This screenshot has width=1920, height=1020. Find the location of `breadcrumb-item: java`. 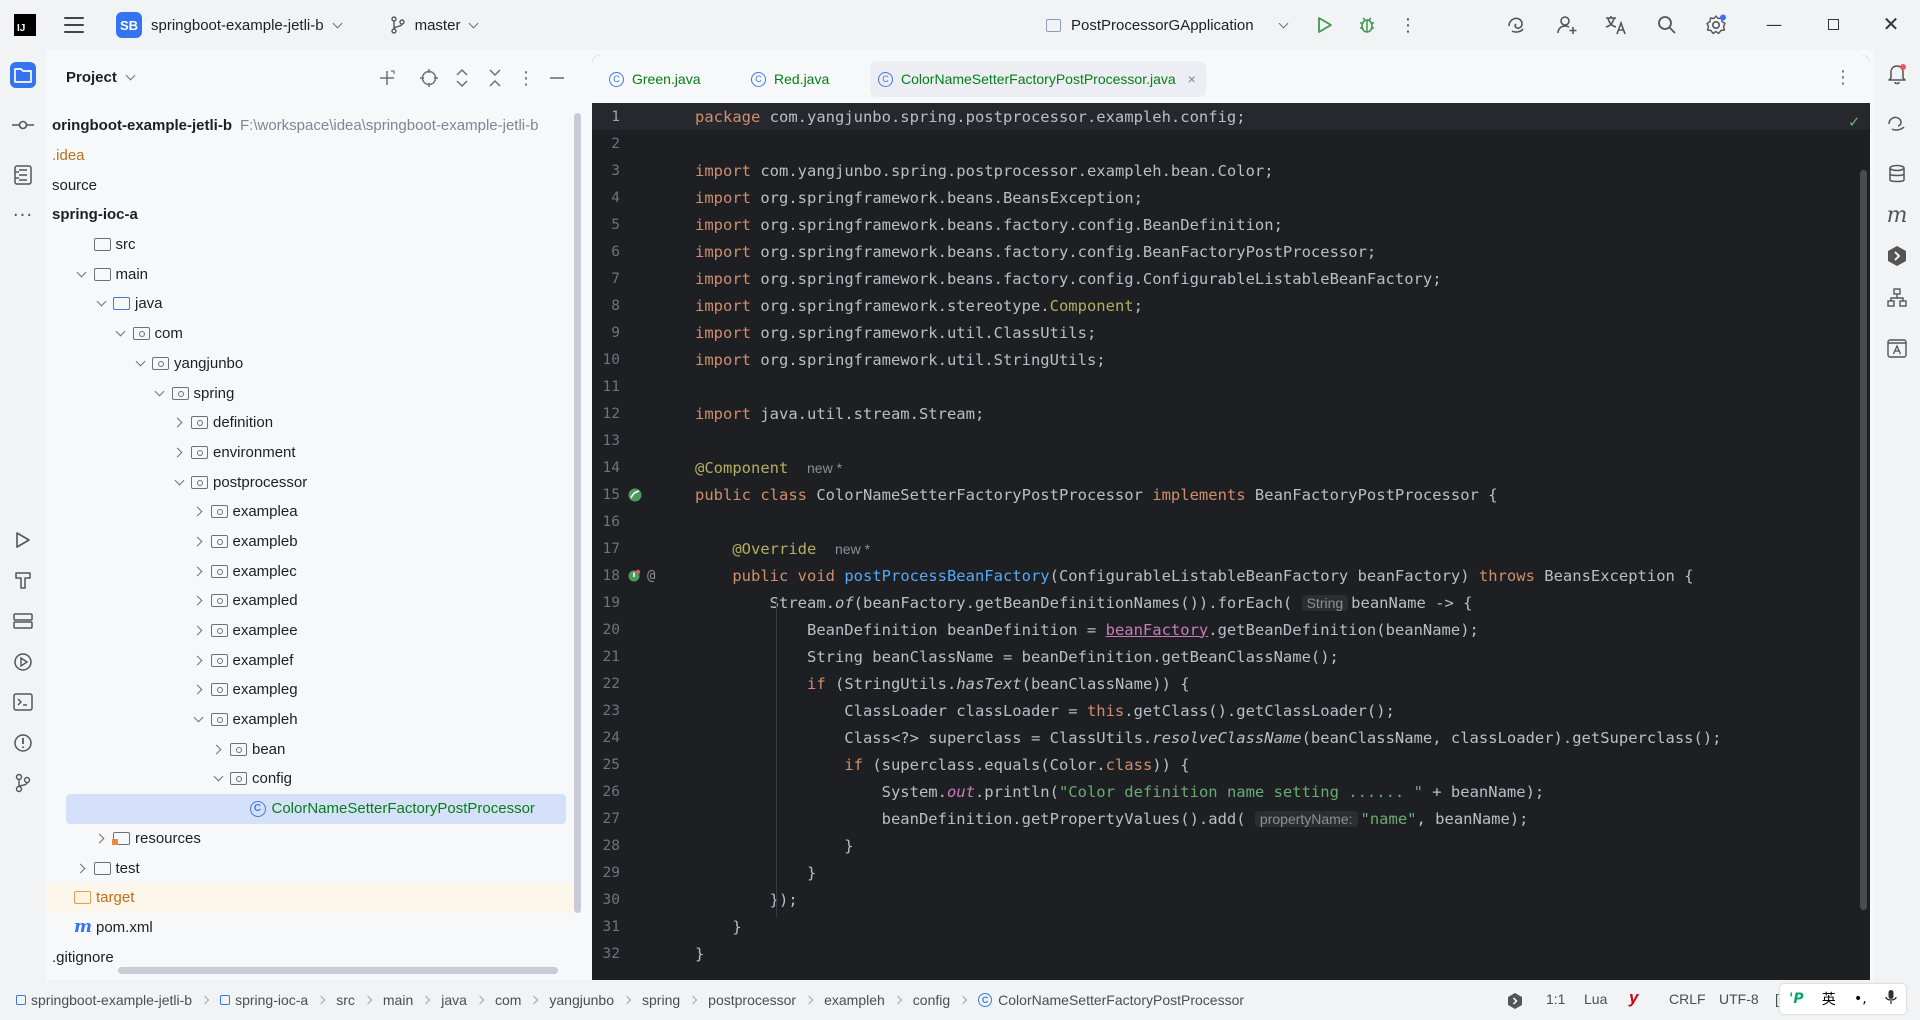

breadcrumb-item: java is located at coordinates (454, 1000).